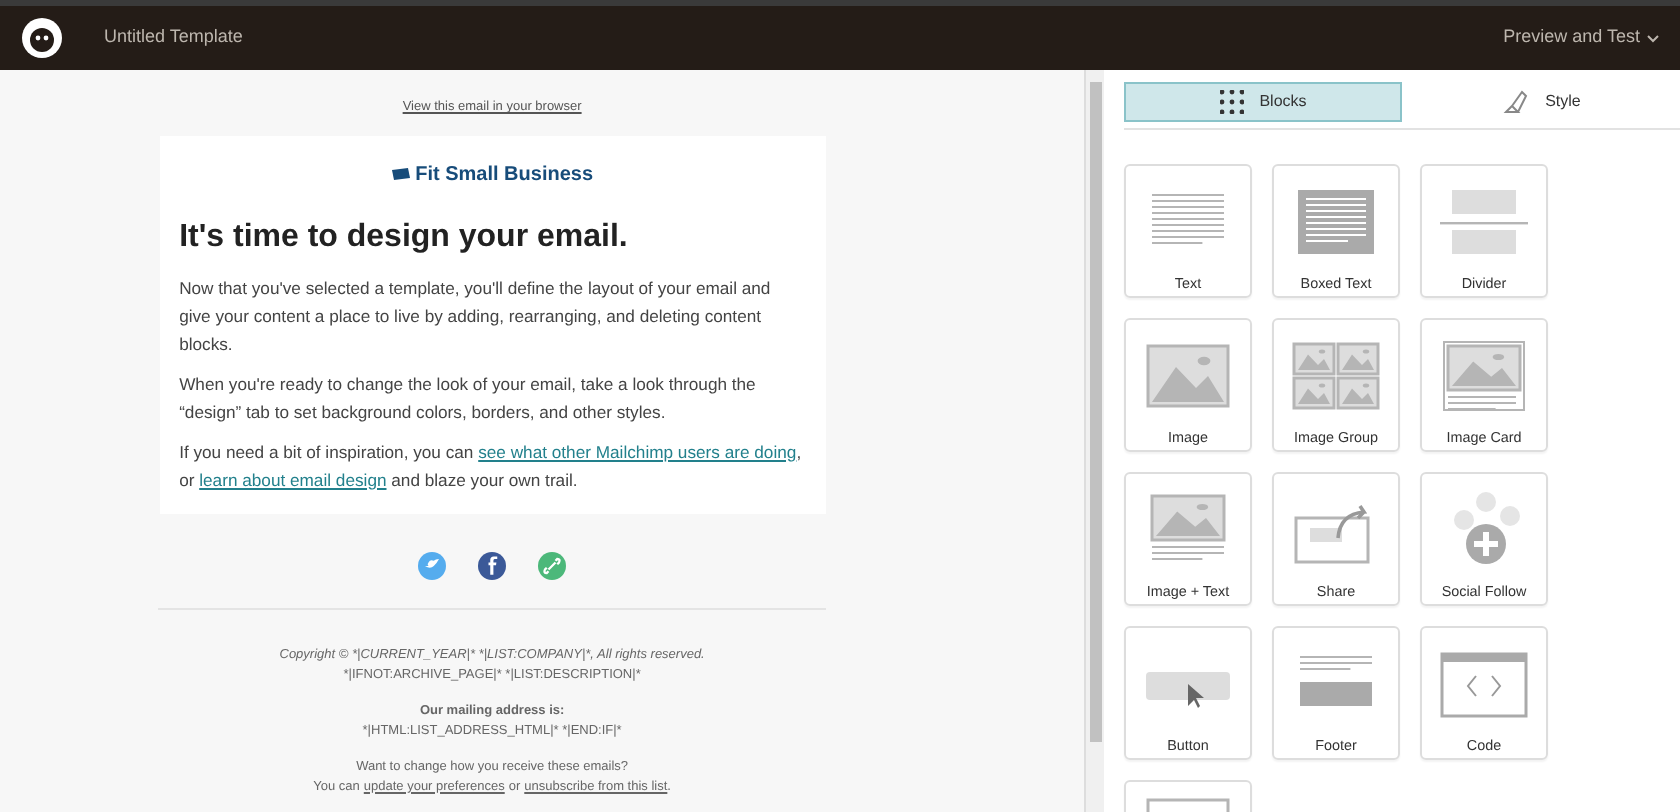 The height and width of the screenshot is (812, 1680). Describe the element at coordinates (432, 565) in the screenshot. I see `twitter-icon` at that location.